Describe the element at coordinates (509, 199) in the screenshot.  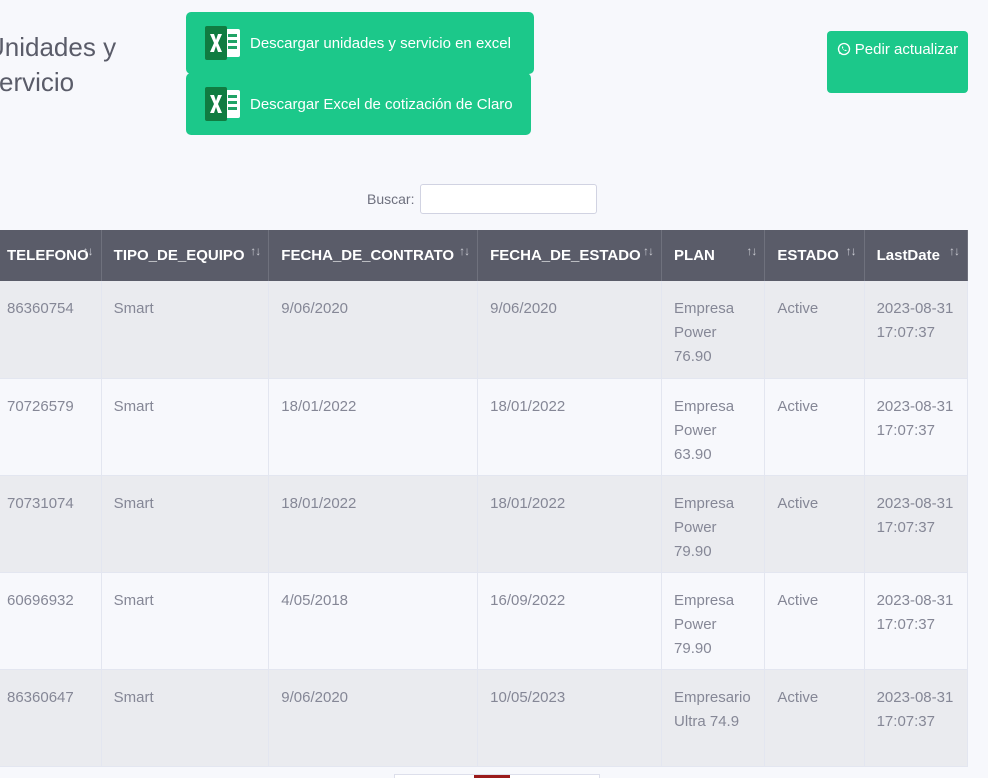
I see `search-input` at that location.